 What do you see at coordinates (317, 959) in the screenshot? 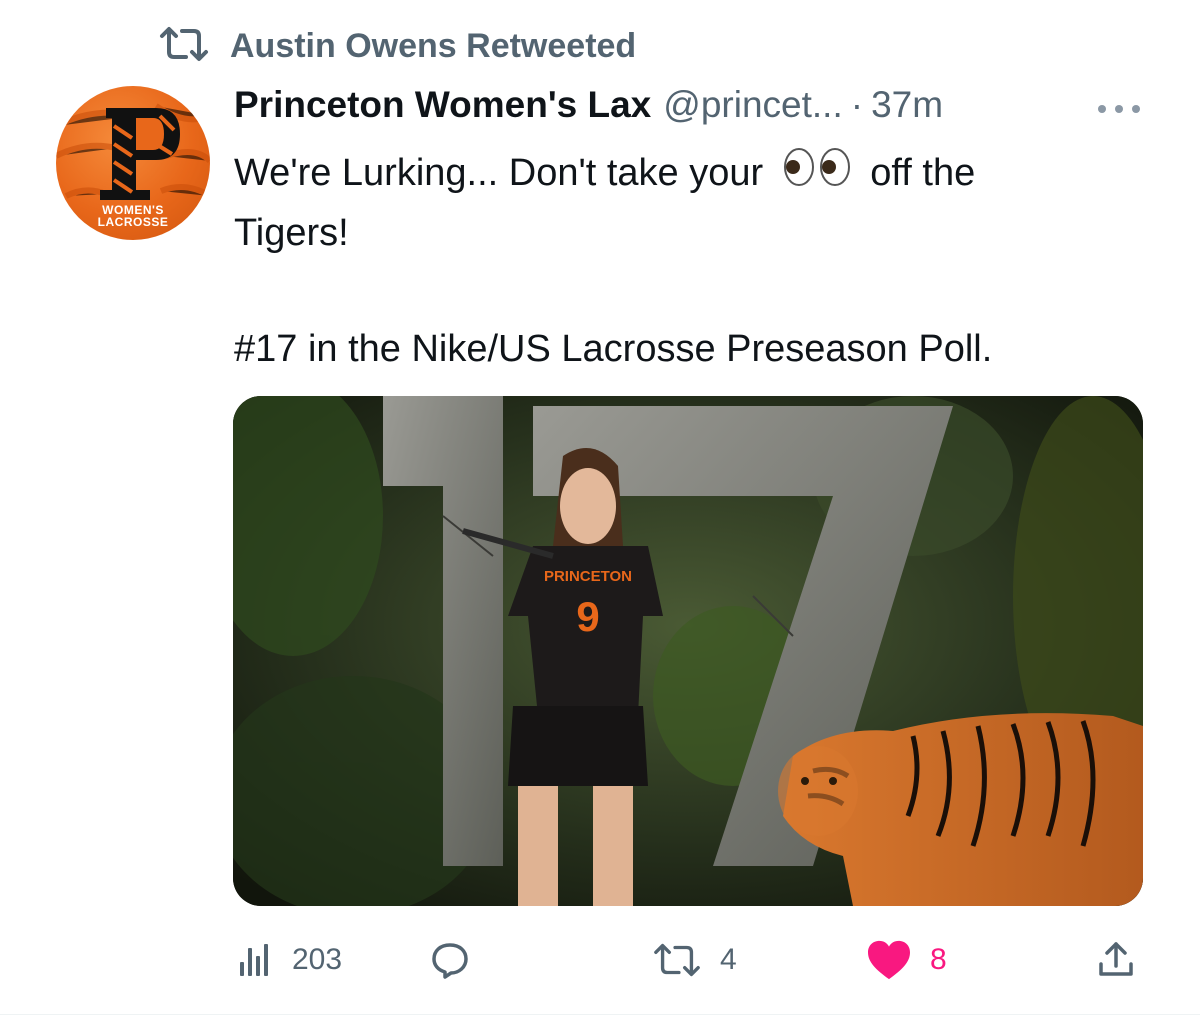
I see `views-count: 203` at bounding box center [317, 959].